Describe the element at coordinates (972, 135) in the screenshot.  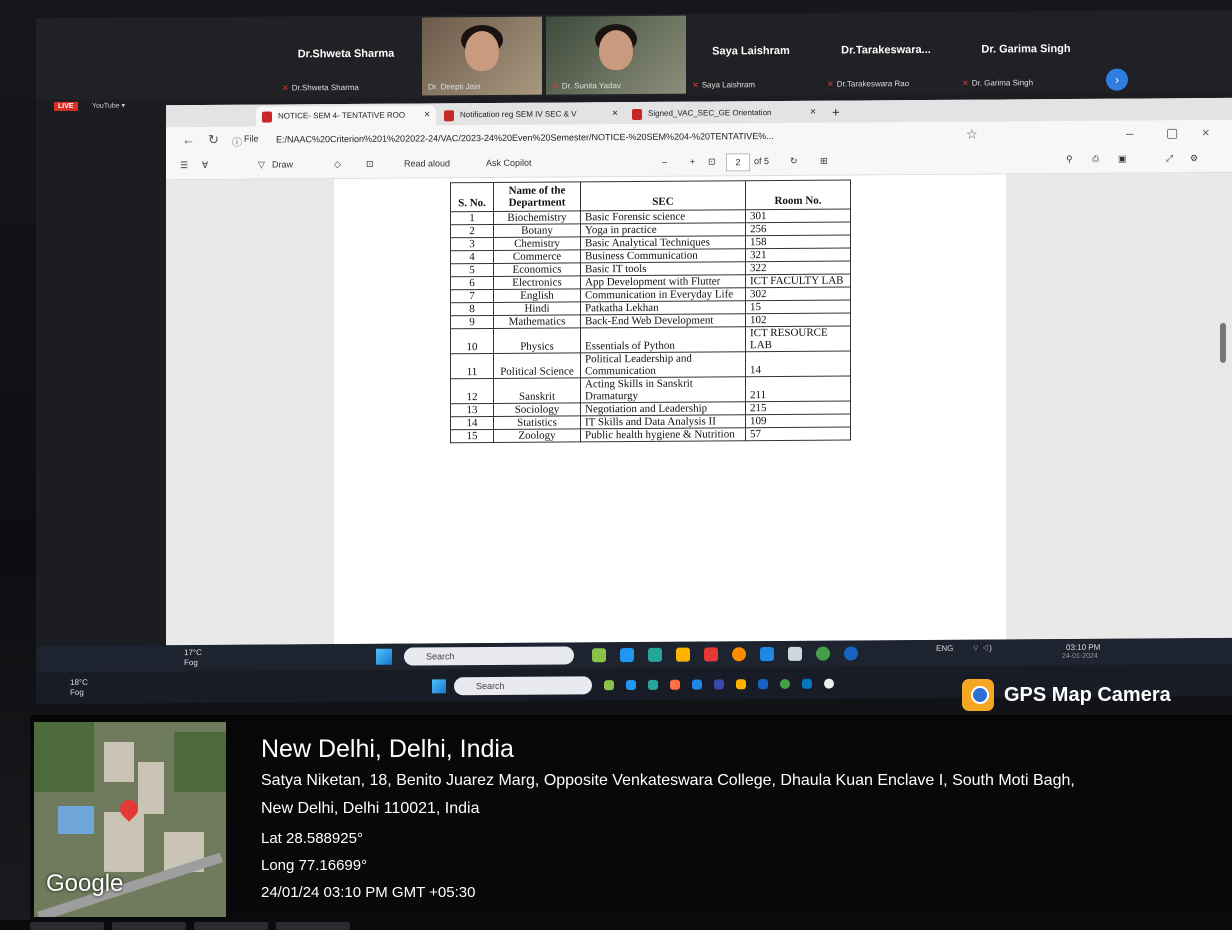
I see `favorite-star-icon: ☆` at that location.